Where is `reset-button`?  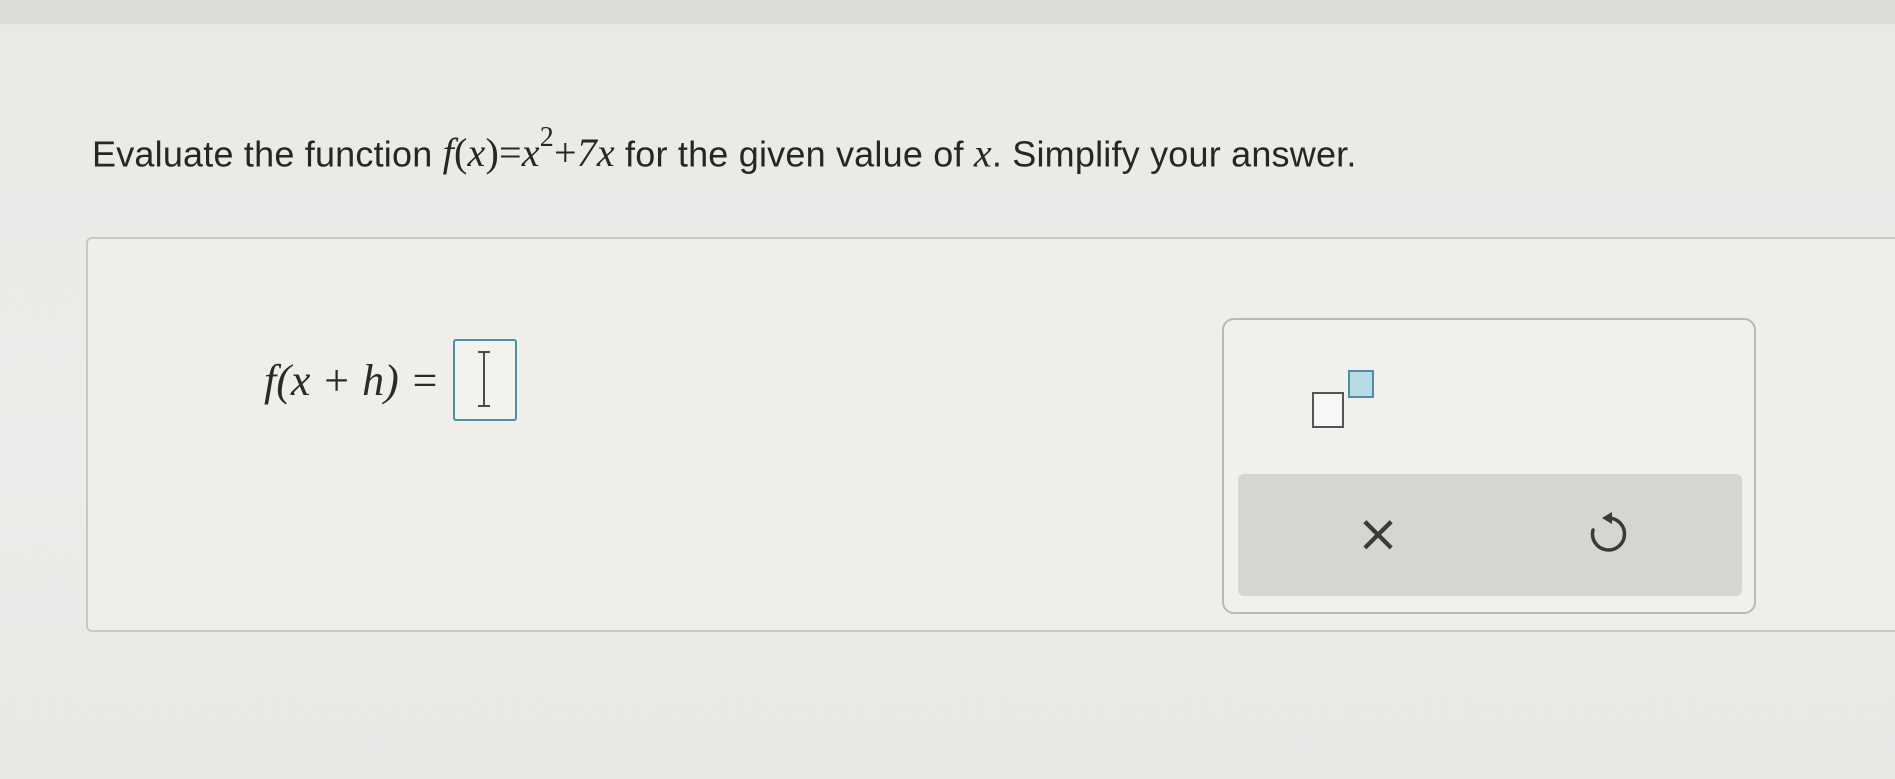
reset-button is located at coordinates (1608, 534).